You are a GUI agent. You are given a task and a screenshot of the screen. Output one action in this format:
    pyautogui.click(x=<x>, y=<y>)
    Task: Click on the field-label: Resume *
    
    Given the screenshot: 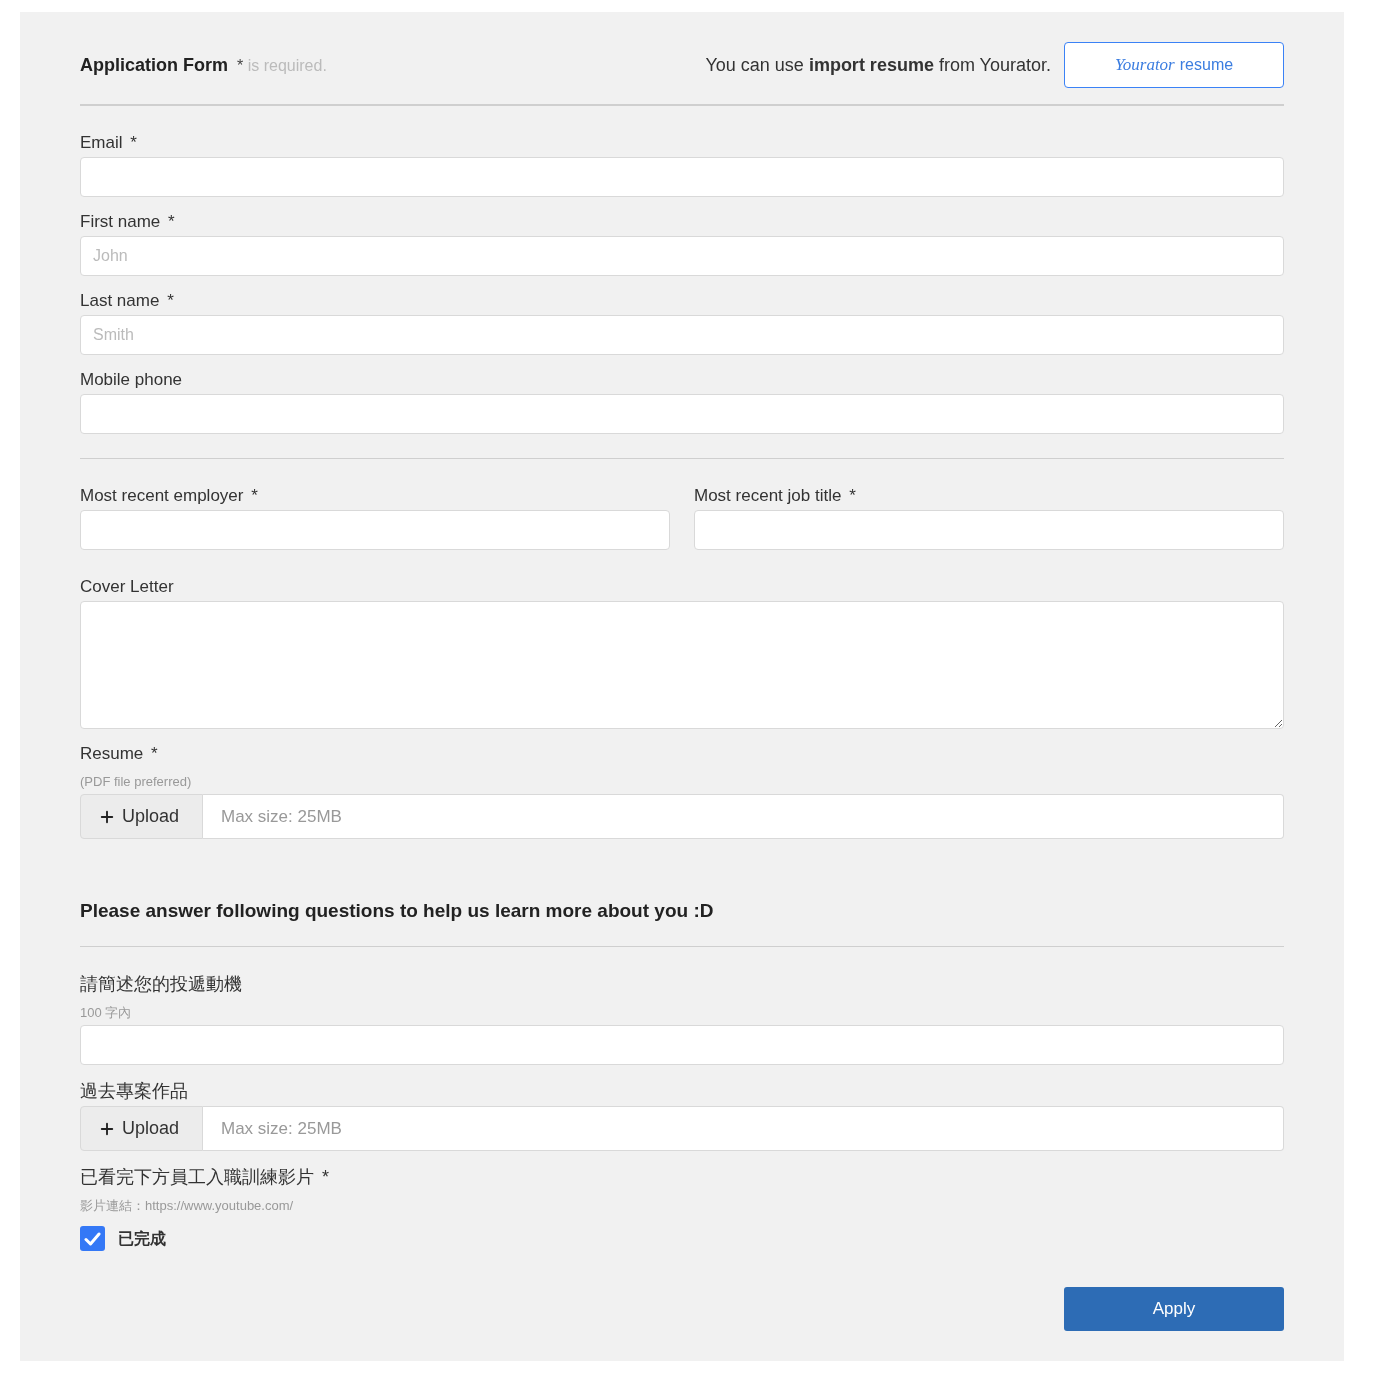 What is the action you would take?
    pyautogui.click(x=119, y=754)
    